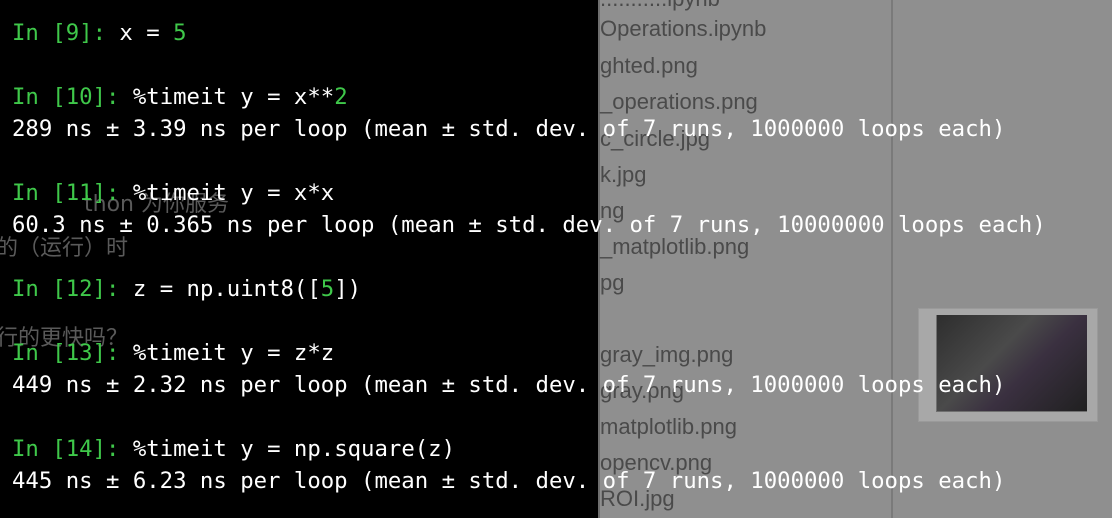  What do you see at coordinates (79, 193) in the screenshot?
I see `prompt-number: [11]` at bounding box center [79, 193].